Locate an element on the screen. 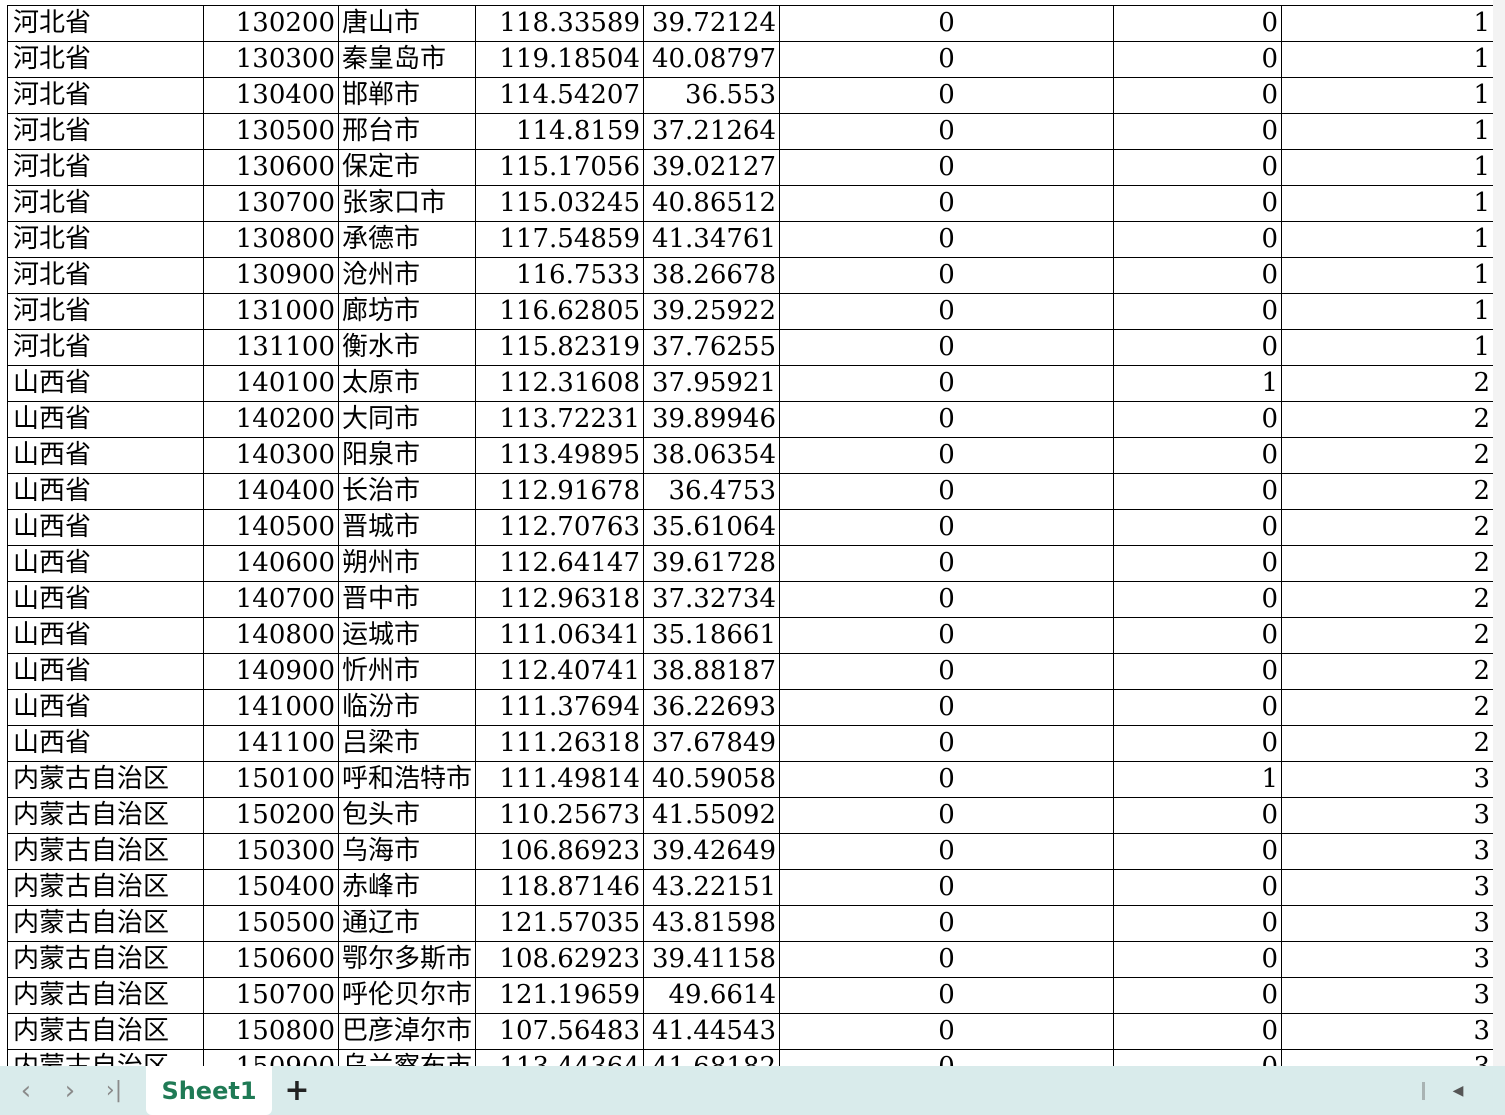 The image size is (1505, 1115). code-cell: 150400 is located at coordinates (271, 887).